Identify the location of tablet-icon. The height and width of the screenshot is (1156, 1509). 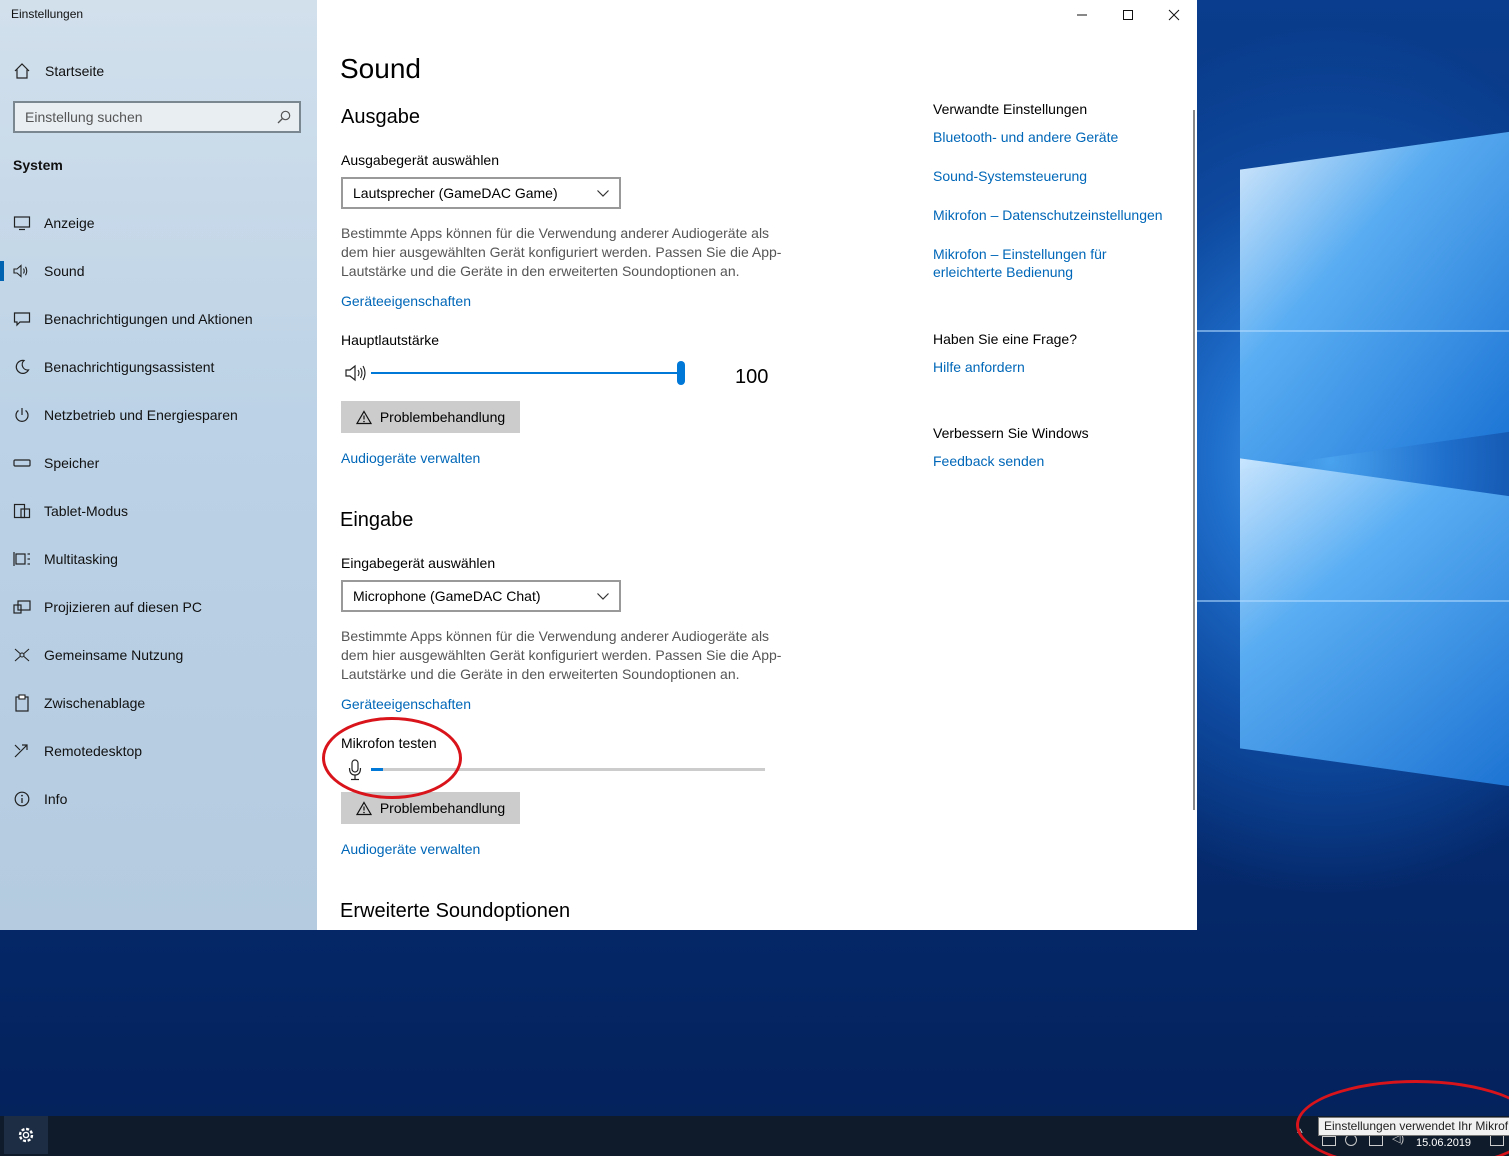
(22, 511).